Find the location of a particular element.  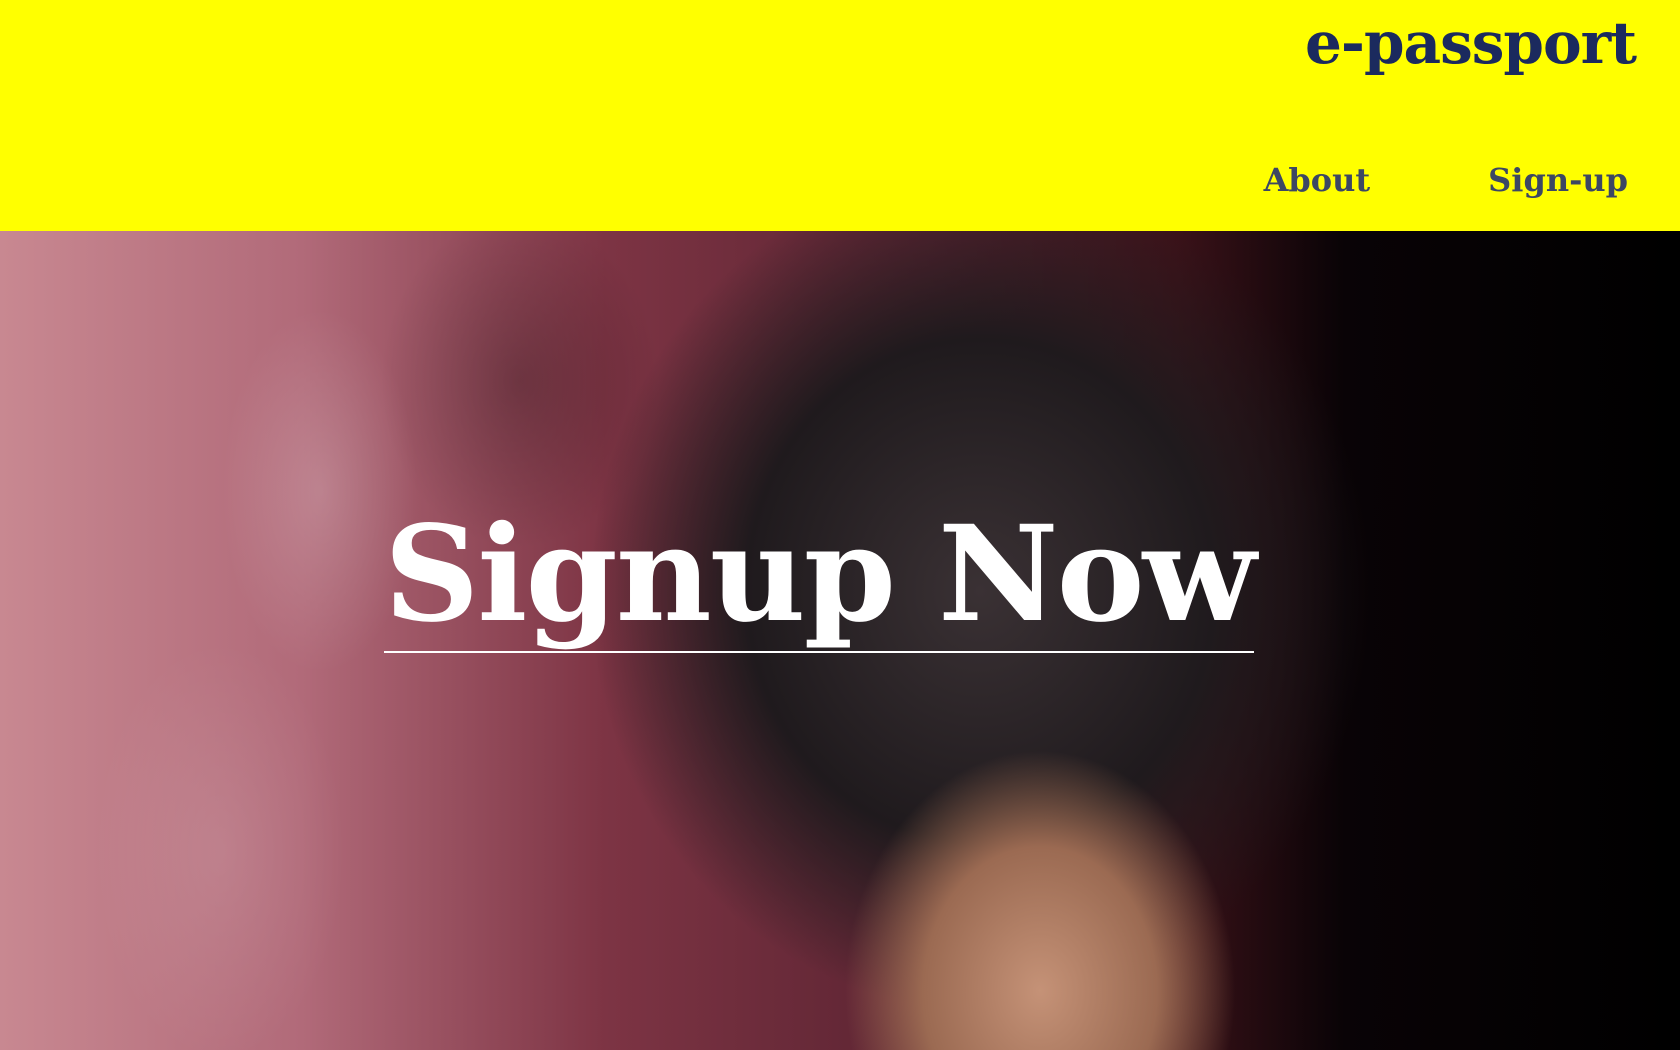

main-nav: About Sign-up is located at coordinates (1446, 180).